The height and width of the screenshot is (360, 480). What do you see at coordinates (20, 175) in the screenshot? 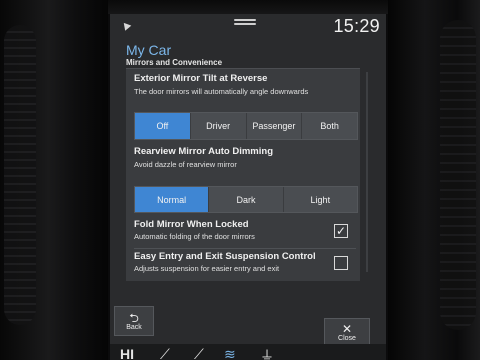
I see `left-air-vent` at bounding box center [20, 175].